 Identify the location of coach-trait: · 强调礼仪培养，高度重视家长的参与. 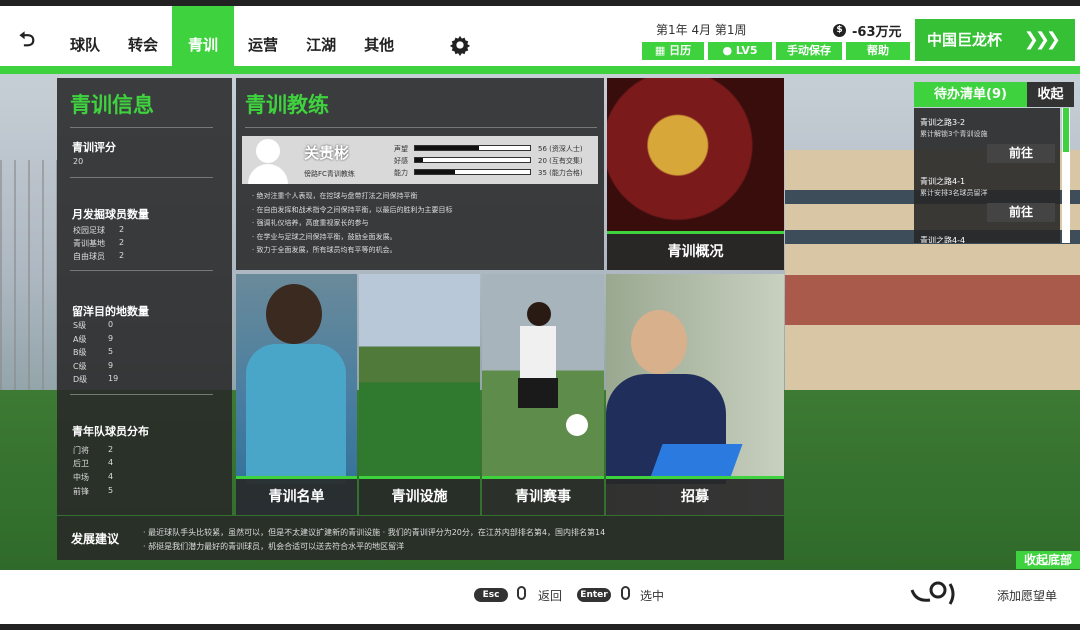
(310, 223).